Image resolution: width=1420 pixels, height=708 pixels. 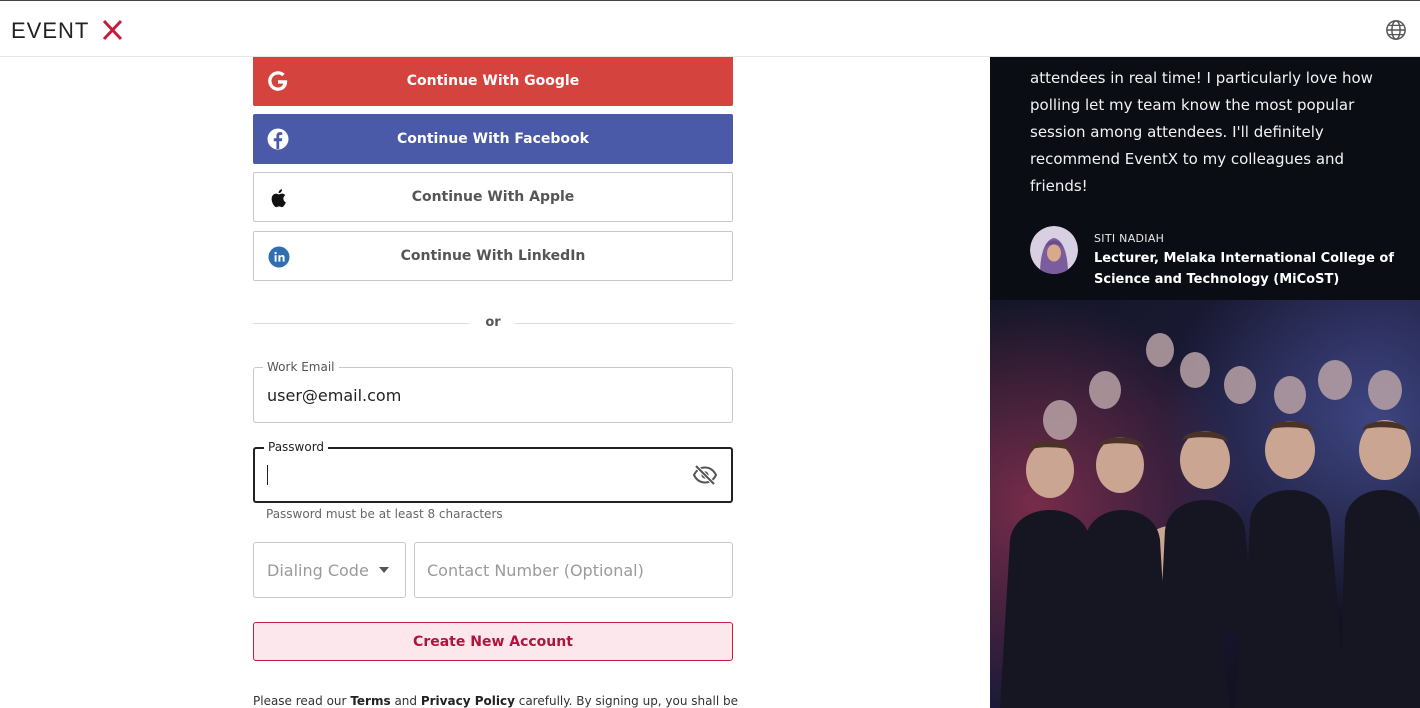 What do you see at coordinates (628, 701) in the screenshot?
I see `terms-suffix: carefully. By signing up, you shall be` at bounding box center [628, 701].